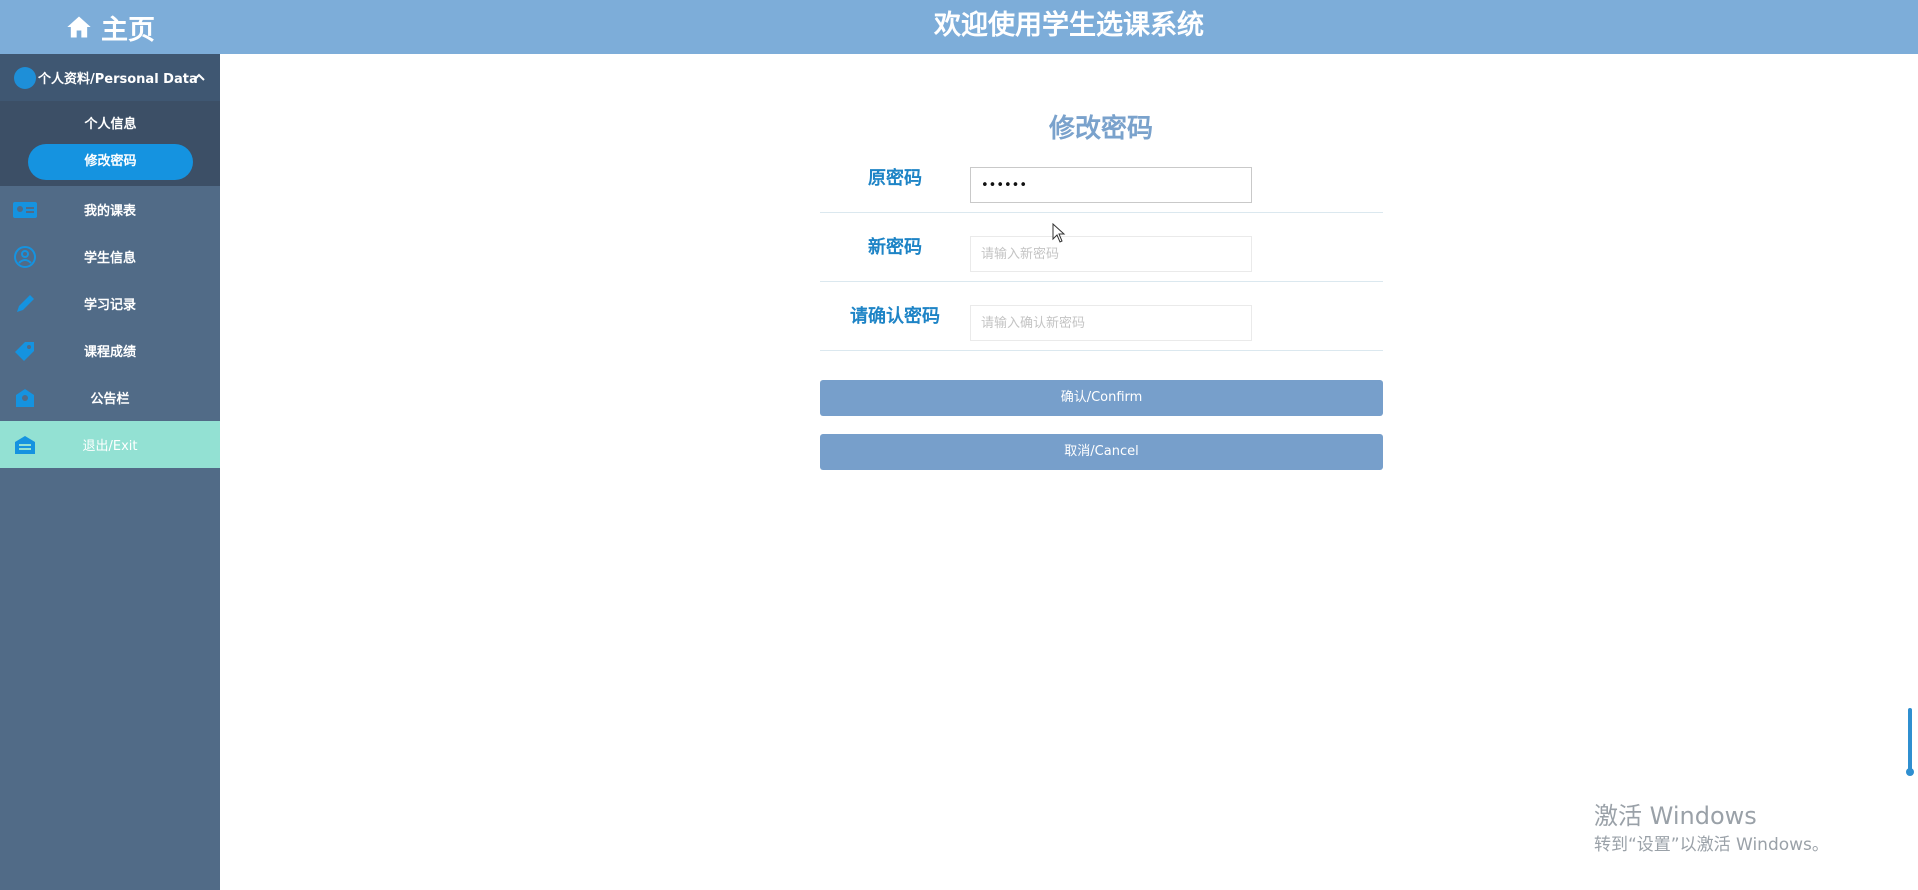 The height and width of the screenshot is (890, 1918). I want to click on sidebar-item-my-timetable: 我的课表, so click(110, 209).